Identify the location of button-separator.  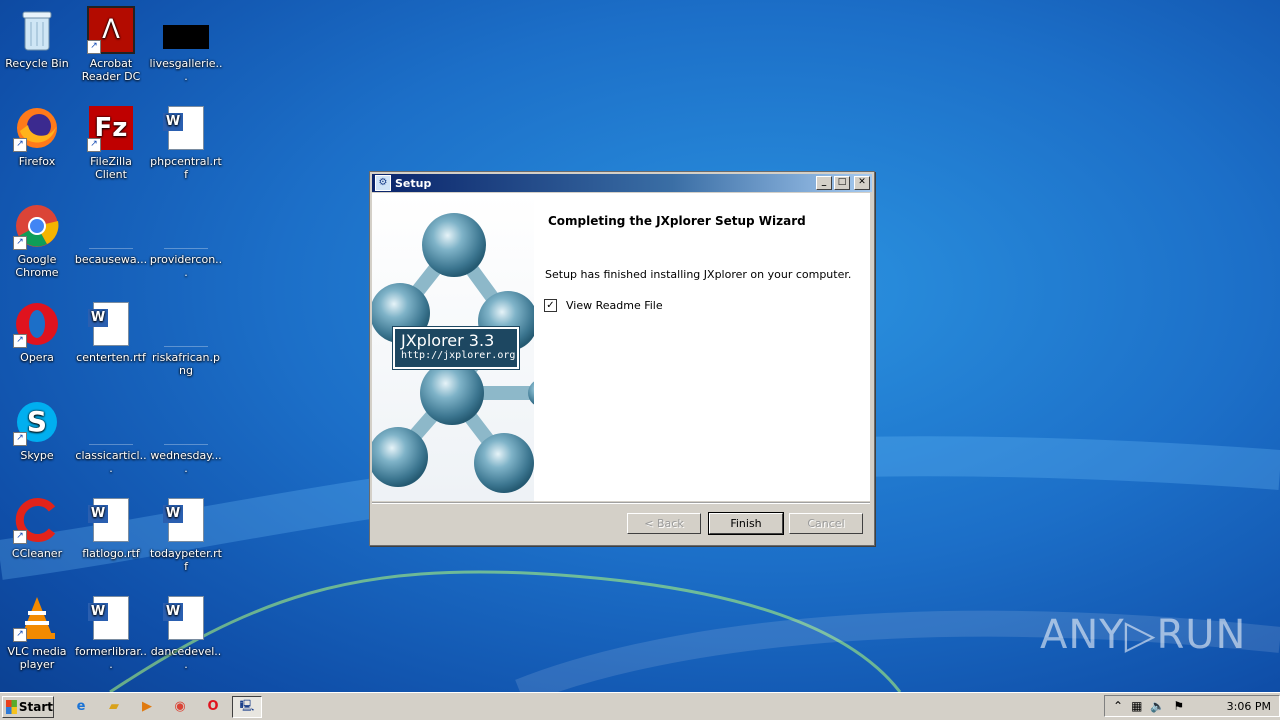
(621, 503).